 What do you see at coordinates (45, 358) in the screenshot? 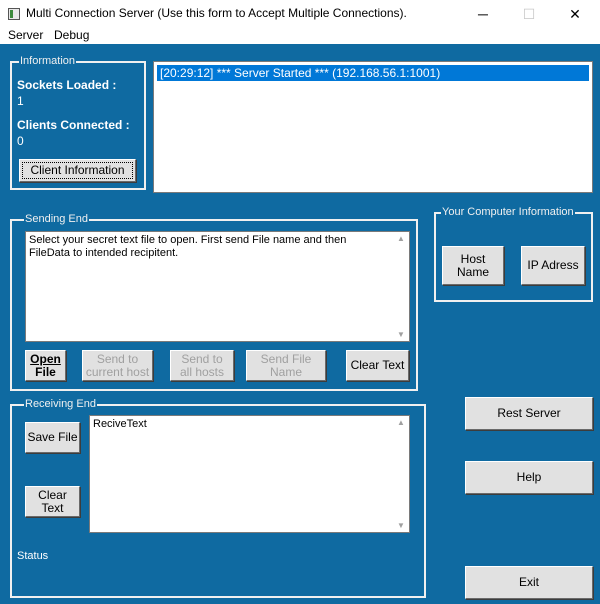
I see `open-file-label-1: Open` at bounding box center [45, 358].